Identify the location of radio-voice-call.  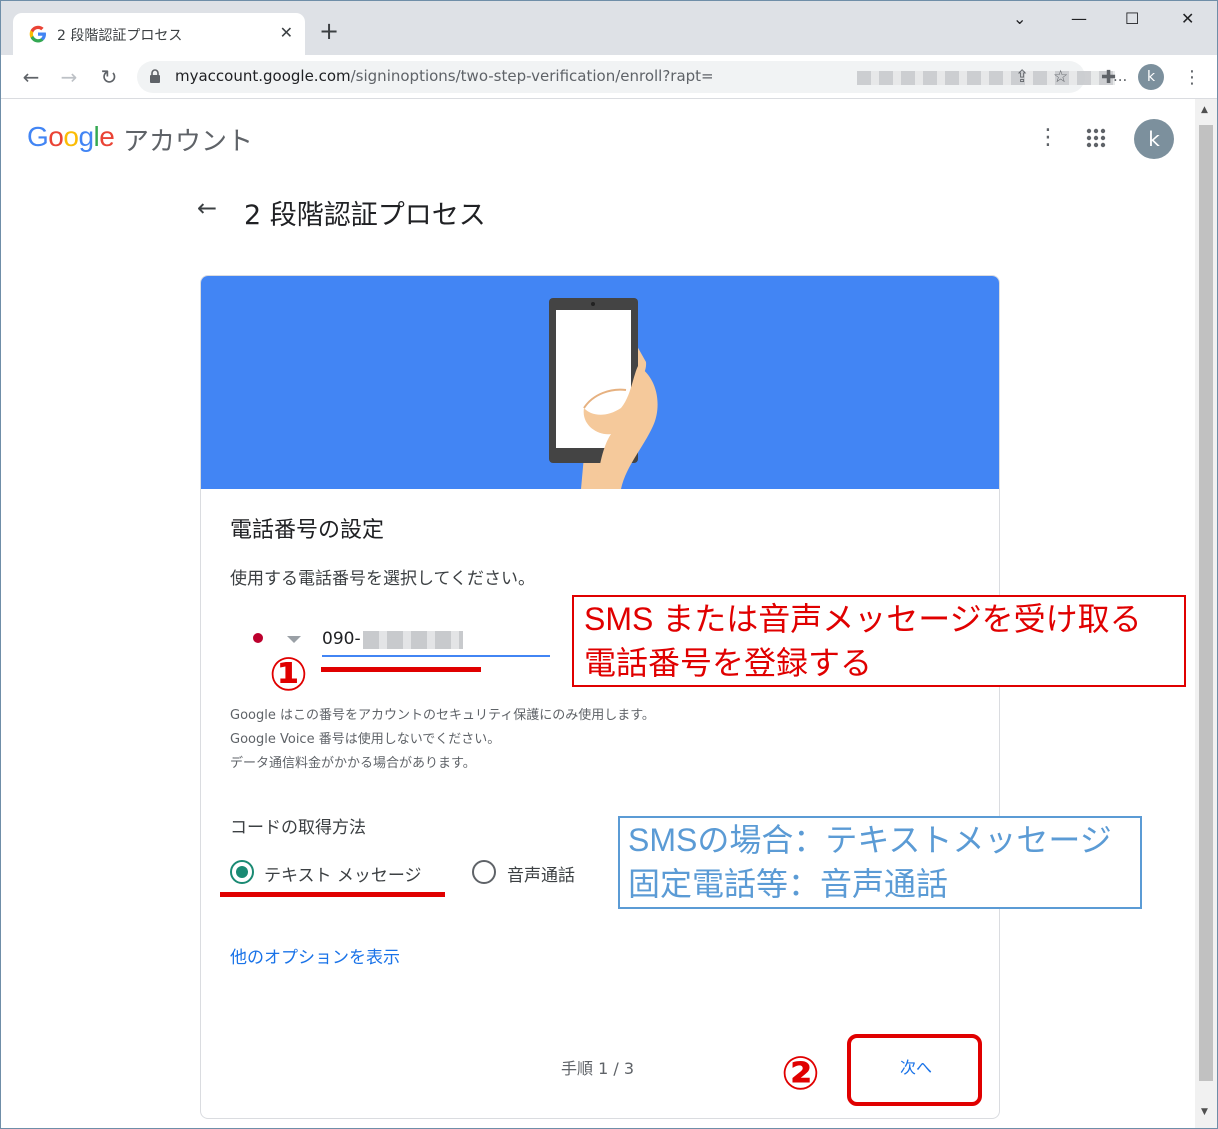
(484, 872).